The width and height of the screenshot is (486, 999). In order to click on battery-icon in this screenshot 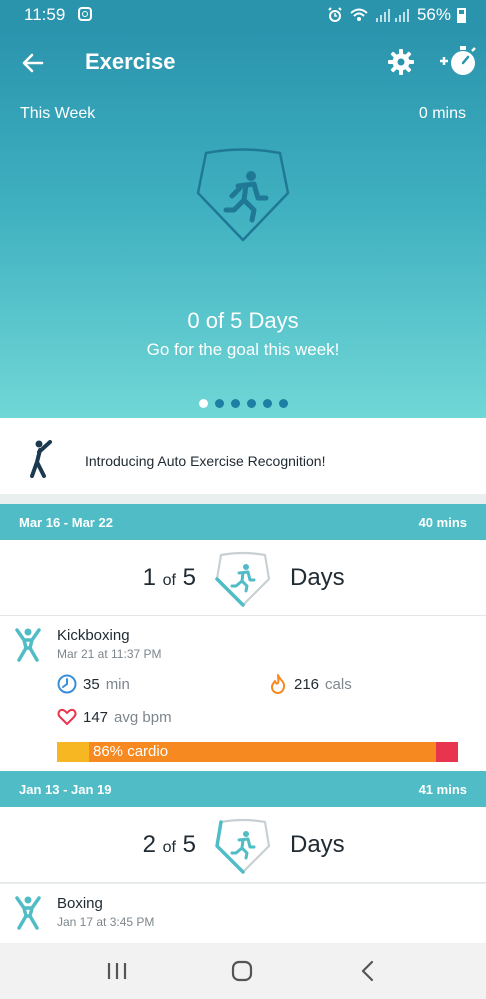, I will do `click(461, 15)`.